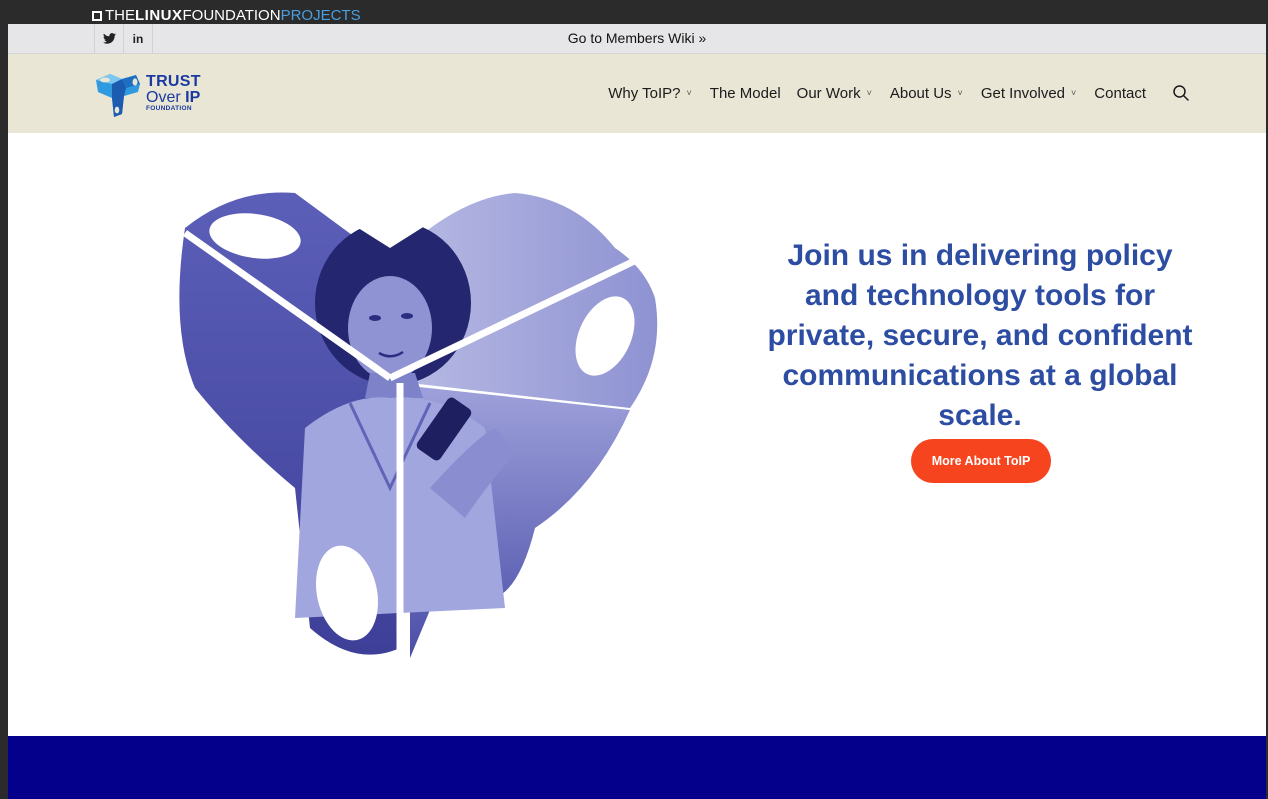  I want to click on linux-foundation-logo: THE LINUX FOUNDATION PROJECTS, so click(226, 16).